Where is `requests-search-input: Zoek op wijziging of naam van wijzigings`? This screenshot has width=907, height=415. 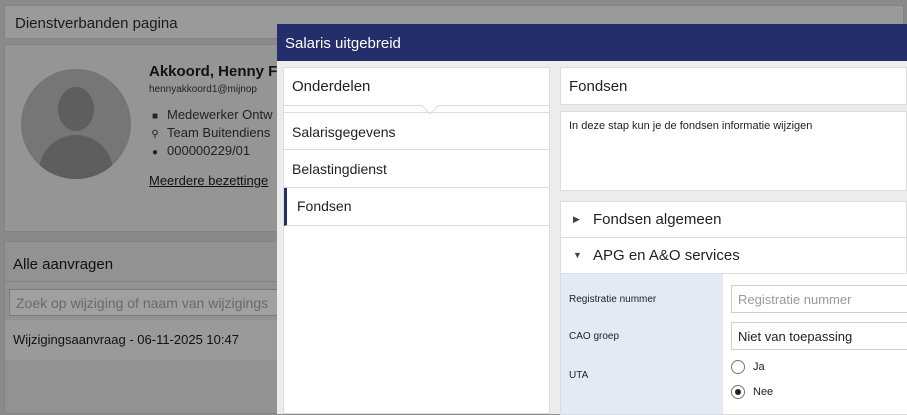 requests-search-input: Zoek op wijziging of naam van wijzigings is located at coordinates (154, 302).